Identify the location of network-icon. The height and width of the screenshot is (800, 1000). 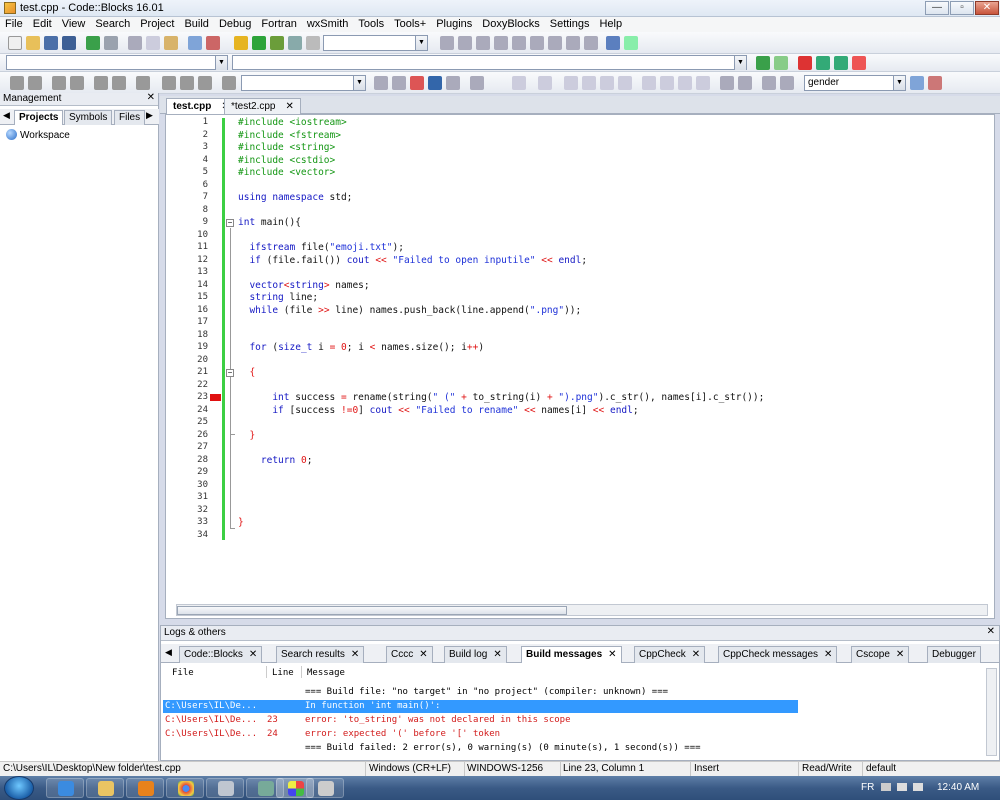
(902, 787).